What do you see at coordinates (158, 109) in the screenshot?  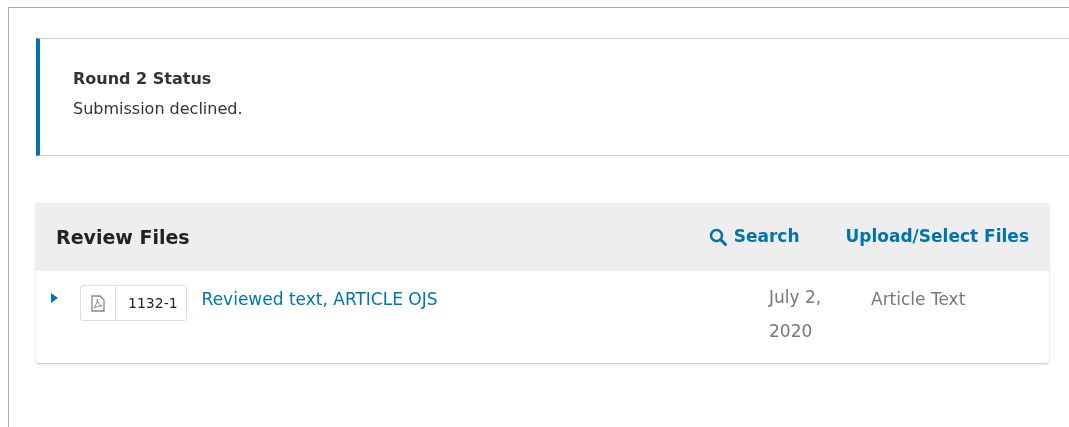 I see `notice-message: Submission declined.` at bounding box center [158, 109].